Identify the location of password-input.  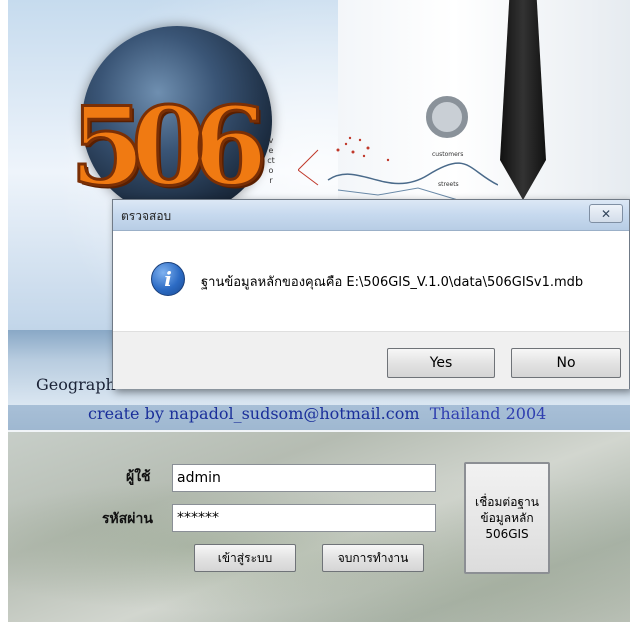
(304, 518).